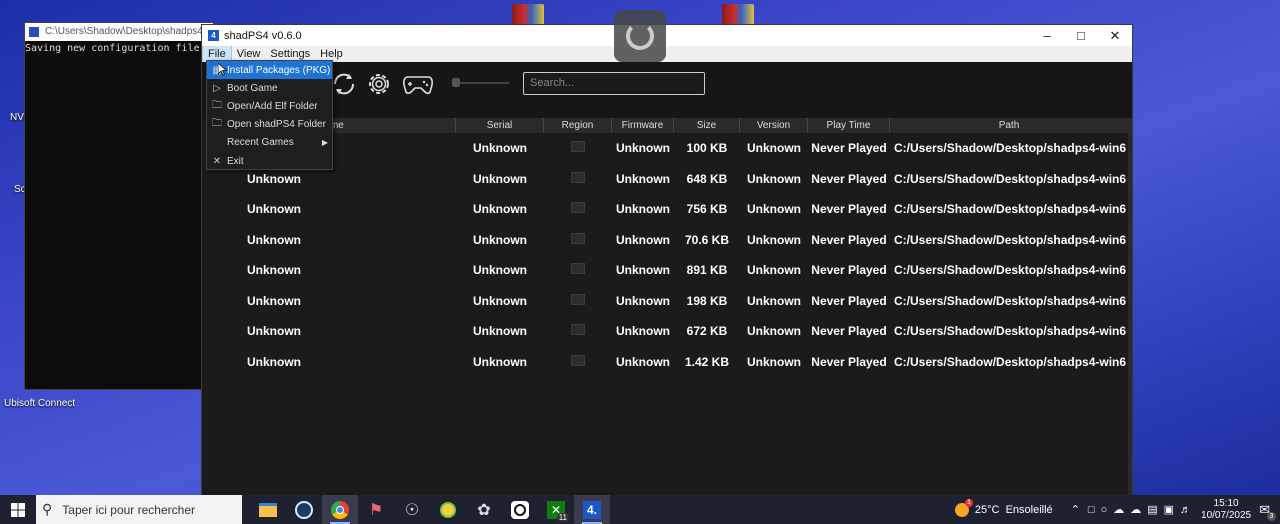 This screenshot has height=524, width=1280. What do you see at coordinates (1169, 509) in the screenshot?
I see `network-icon: ▣` at bounding box center [1169, 509].